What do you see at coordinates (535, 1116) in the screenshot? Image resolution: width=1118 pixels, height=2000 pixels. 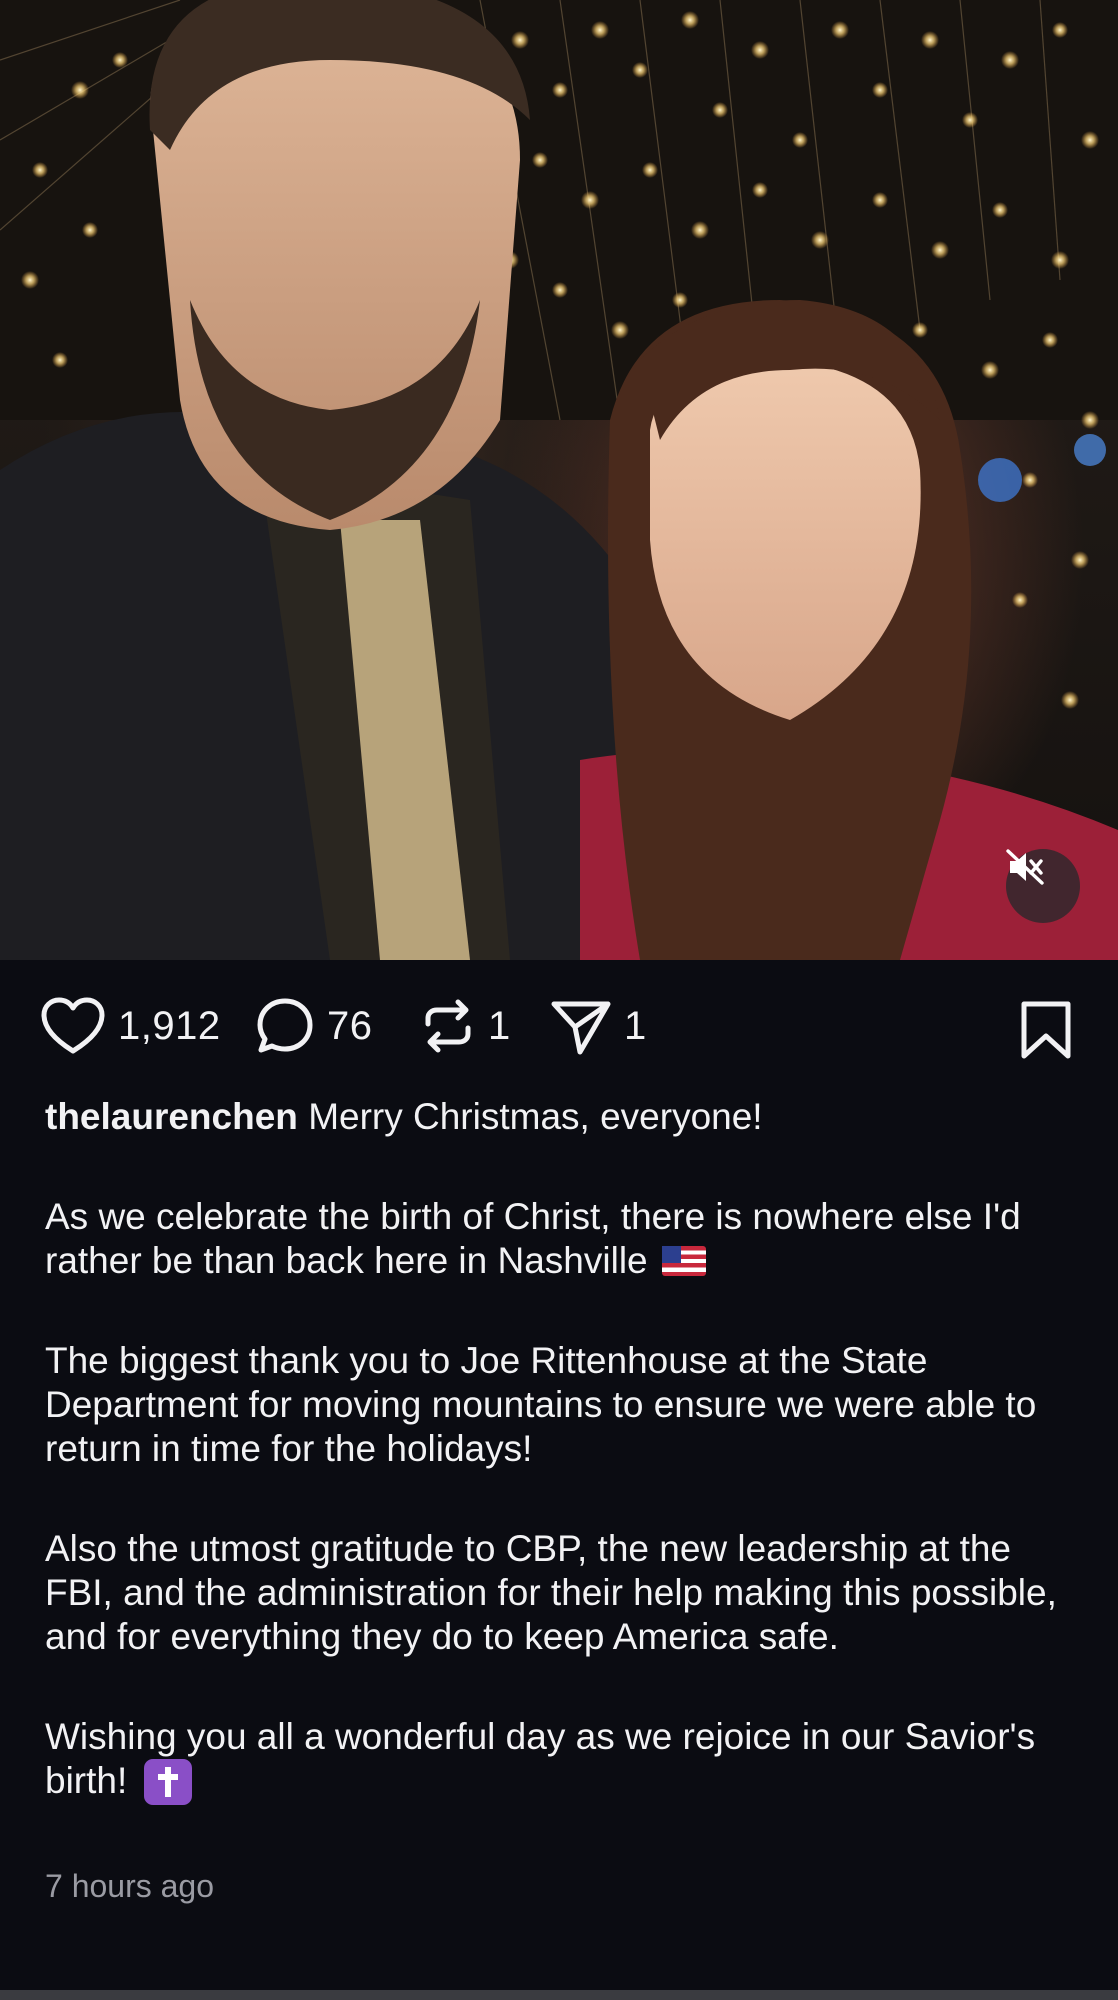 I see `caption-first-line: Merry Christmas, everyone!` at bounding box center [535, 1116].